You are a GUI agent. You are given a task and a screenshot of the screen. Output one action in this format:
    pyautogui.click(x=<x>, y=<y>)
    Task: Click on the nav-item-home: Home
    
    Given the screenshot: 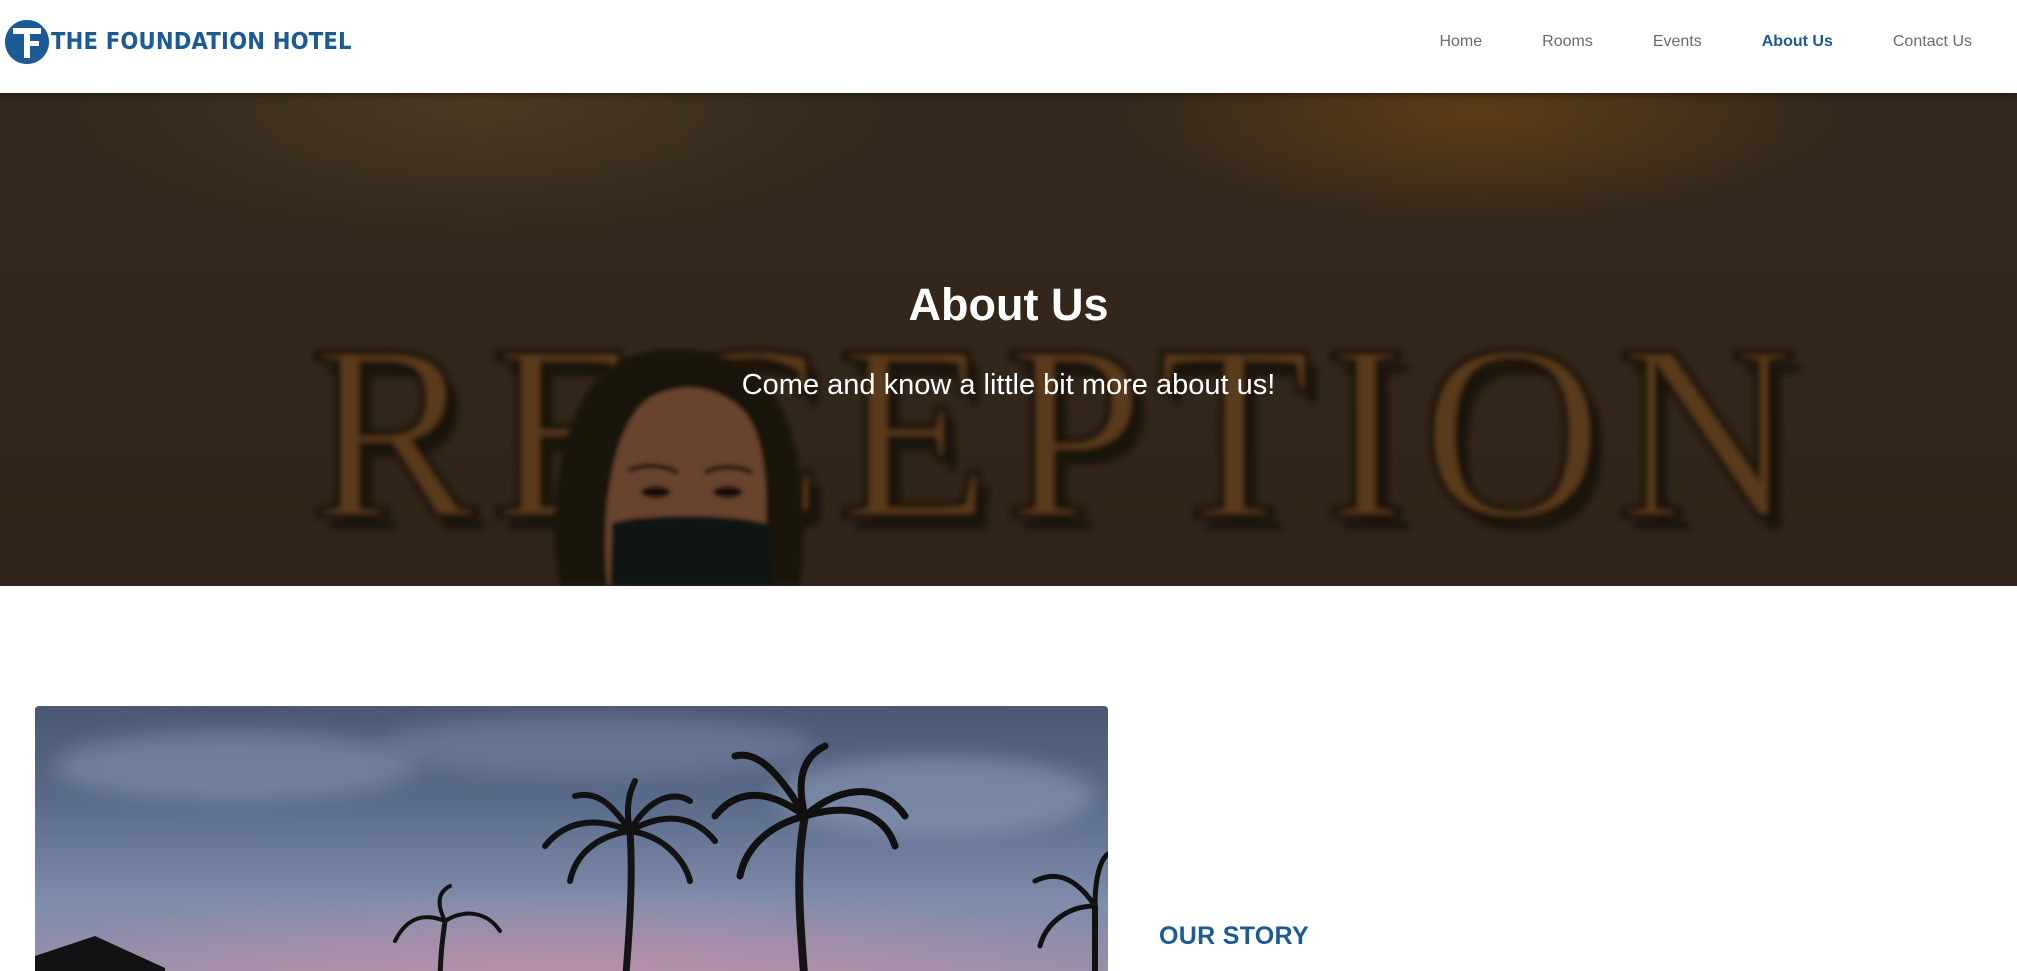 What is the action you would take?
    pyautogui.click(x=1460, y=42)
    